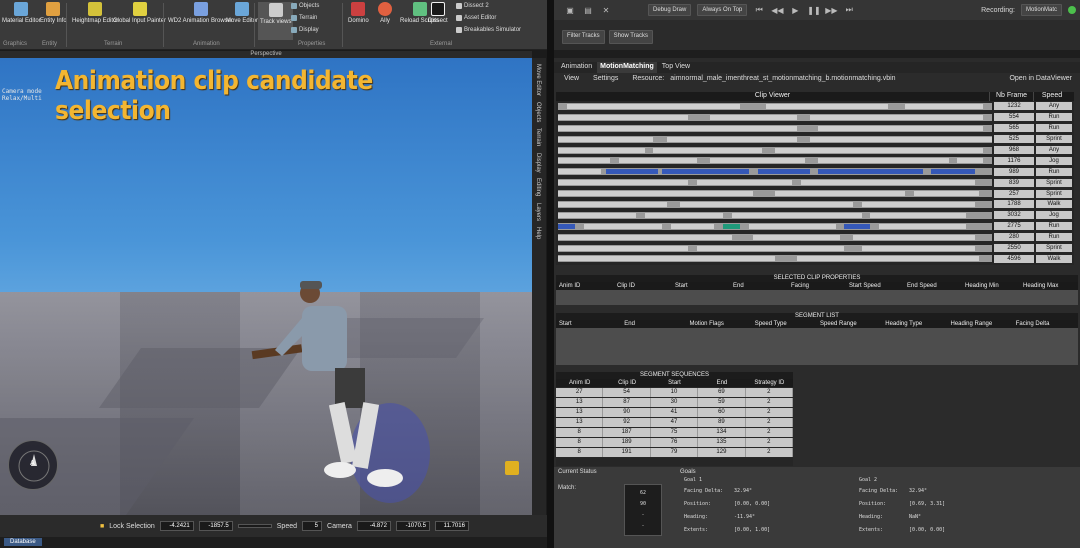 The image size is (1080, 548). I want to click on dissect-button: Dissect, so click(438, 13).